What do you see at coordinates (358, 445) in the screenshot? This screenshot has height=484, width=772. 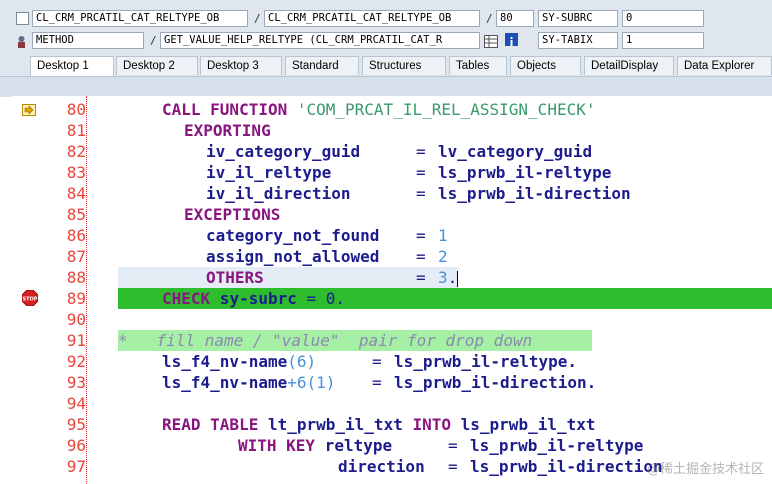 I see `variable: reltype` at bounding box center [358, 445].